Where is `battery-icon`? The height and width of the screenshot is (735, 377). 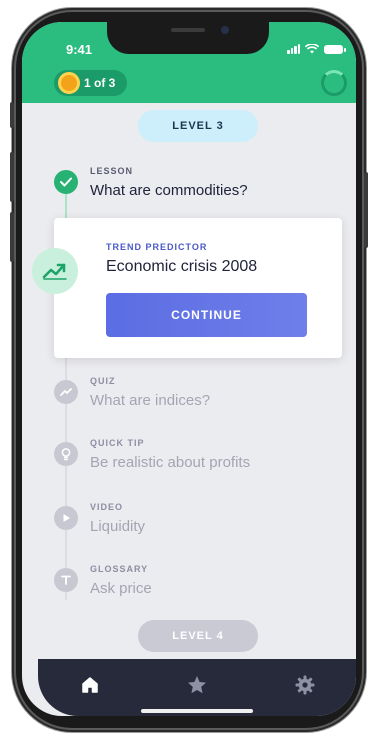
battery-icon is located at coordinates (335, 49).